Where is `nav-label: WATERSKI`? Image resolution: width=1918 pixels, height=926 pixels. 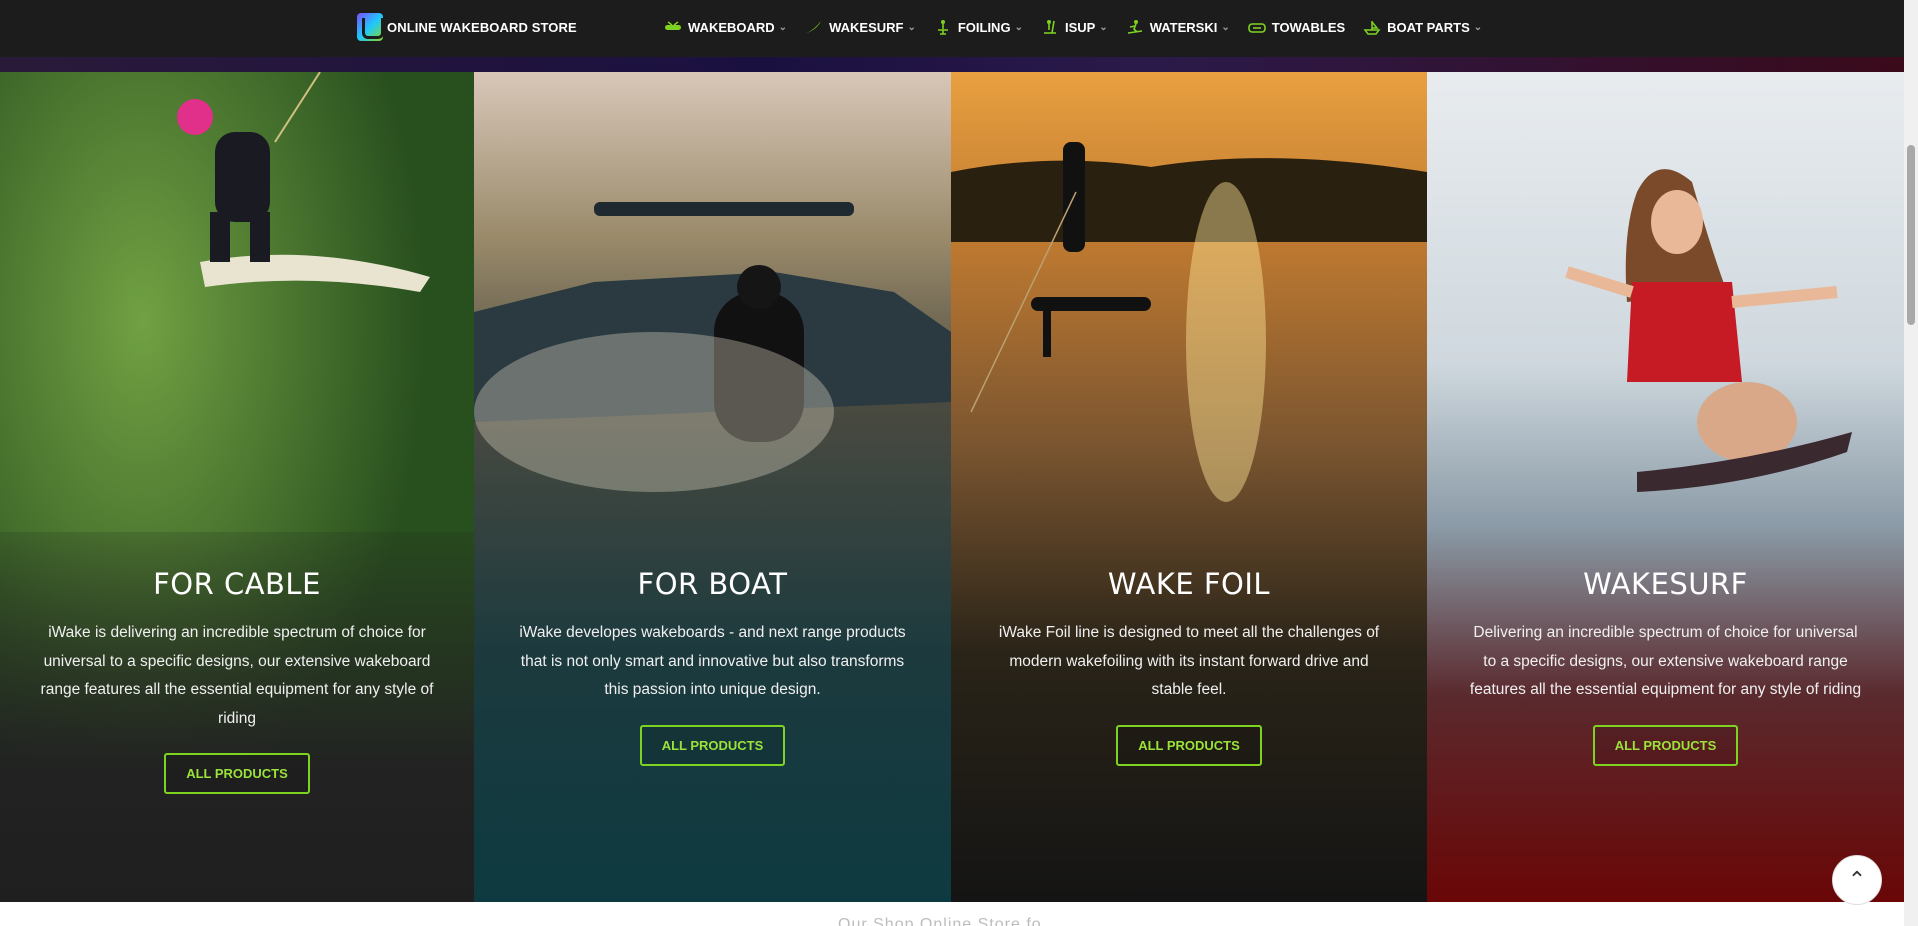
nav-label: WATERSKI is located at coordinates (1183, 27).